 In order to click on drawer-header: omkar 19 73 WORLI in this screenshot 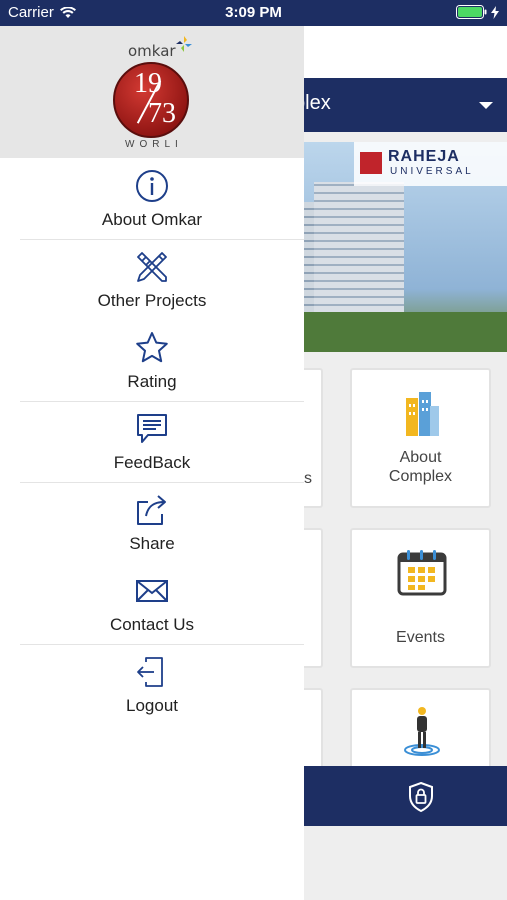, I will do `click(152, 92)`.